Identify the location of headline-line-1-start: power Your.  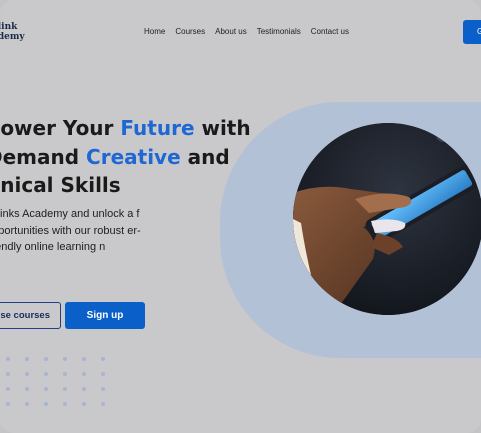
(57, 128).